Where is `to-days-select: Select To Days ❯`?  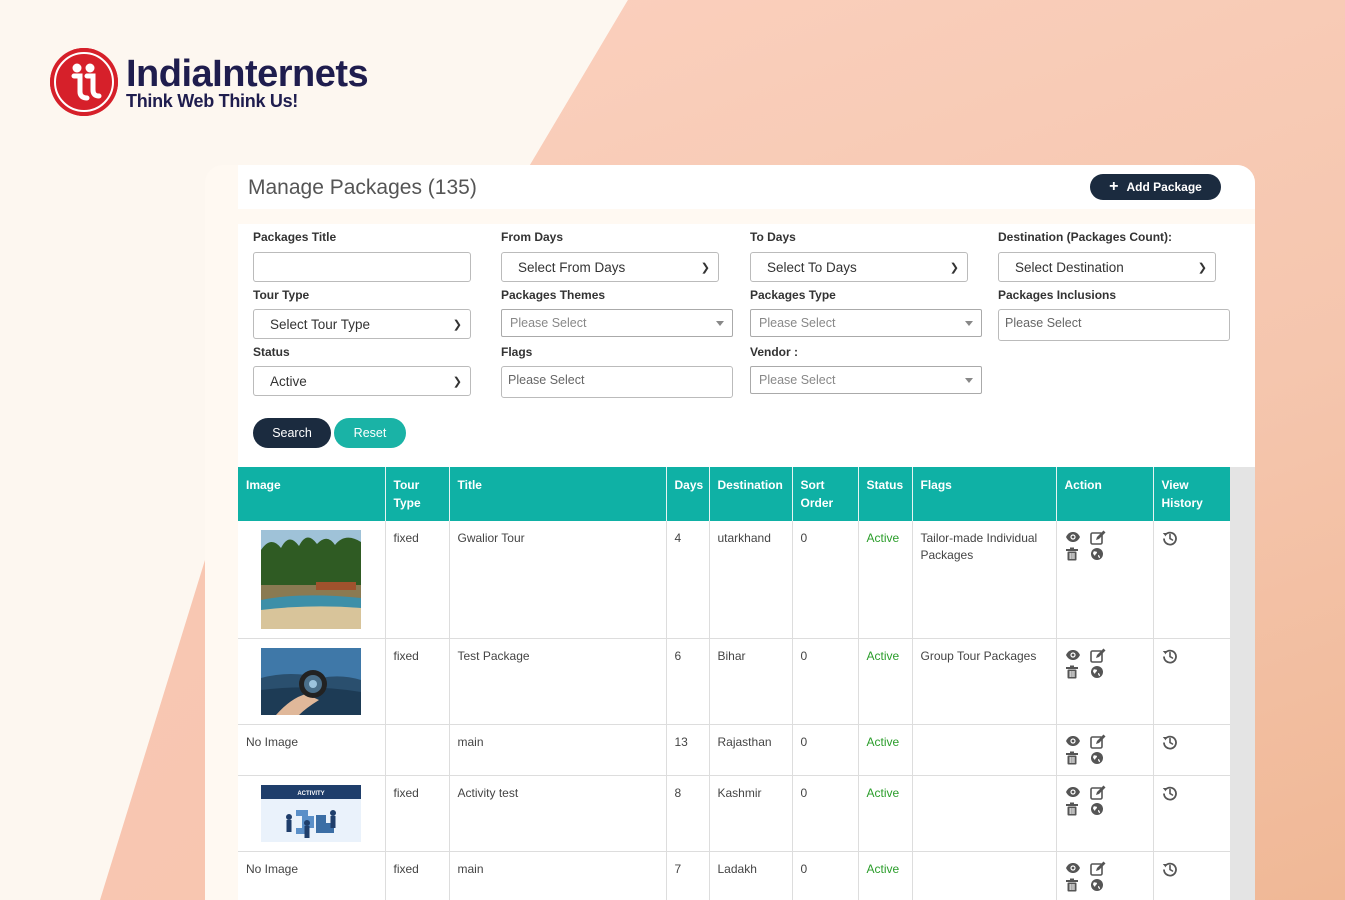
to-days-select: Select To Days ❯ is located at coordinates (859, 267).